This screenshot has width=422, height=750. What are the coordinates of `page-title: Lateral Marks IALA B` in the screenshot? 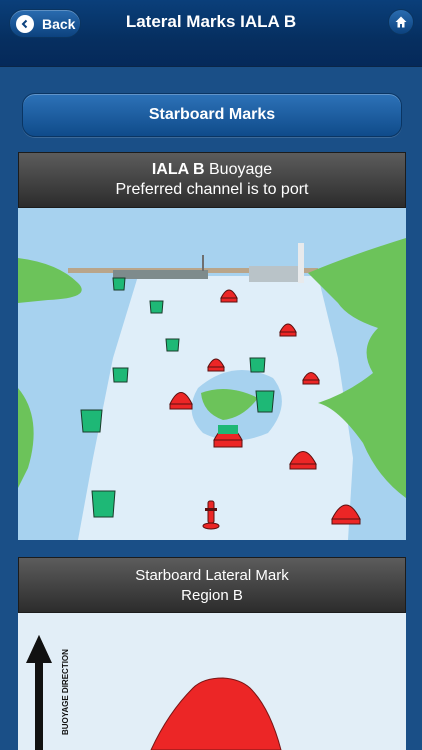 It's located at (211, 21).